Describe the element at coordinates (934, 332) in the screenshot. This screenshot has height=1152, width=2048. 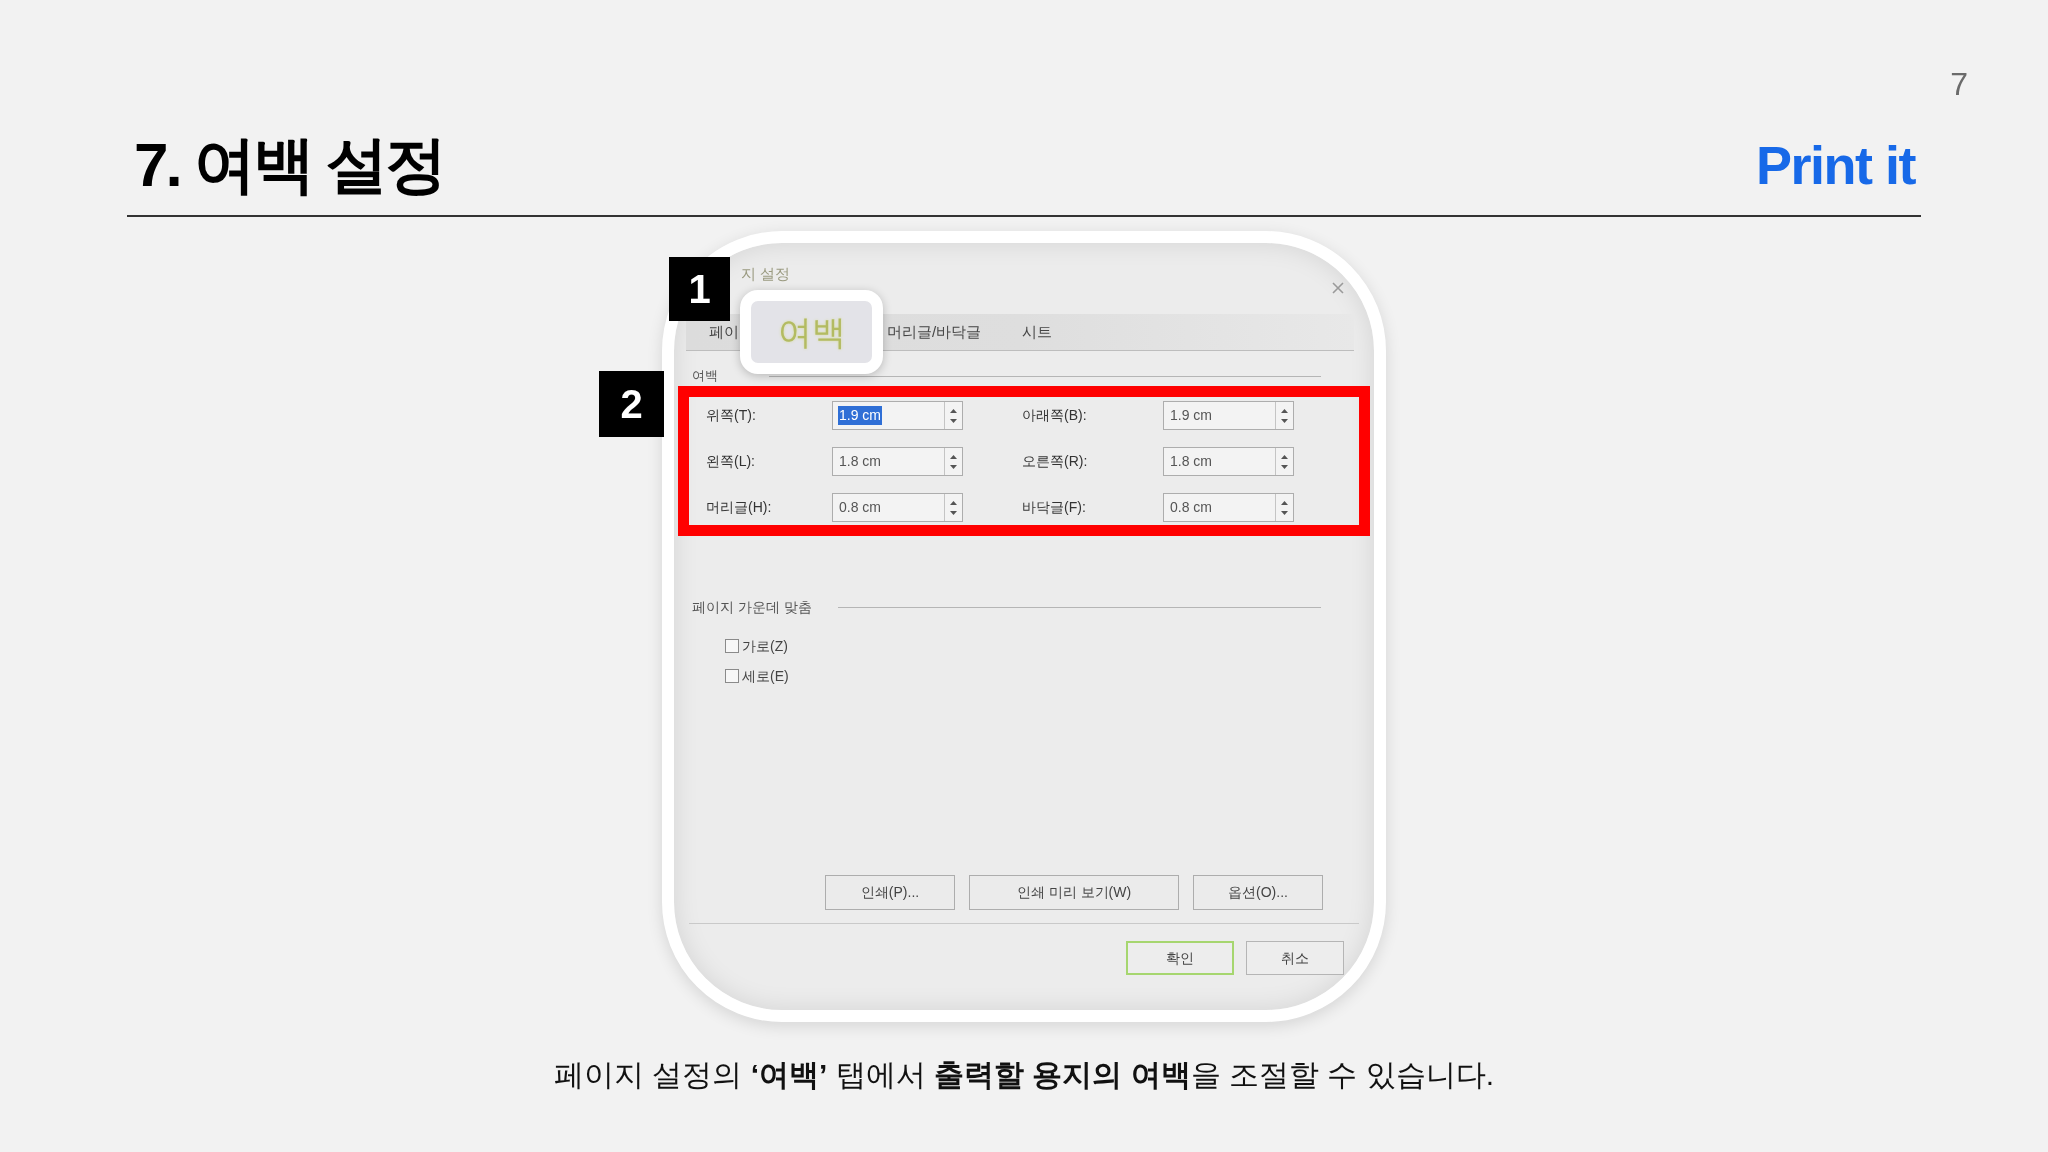
I see `tab: 머리글/바닥글` at that location.